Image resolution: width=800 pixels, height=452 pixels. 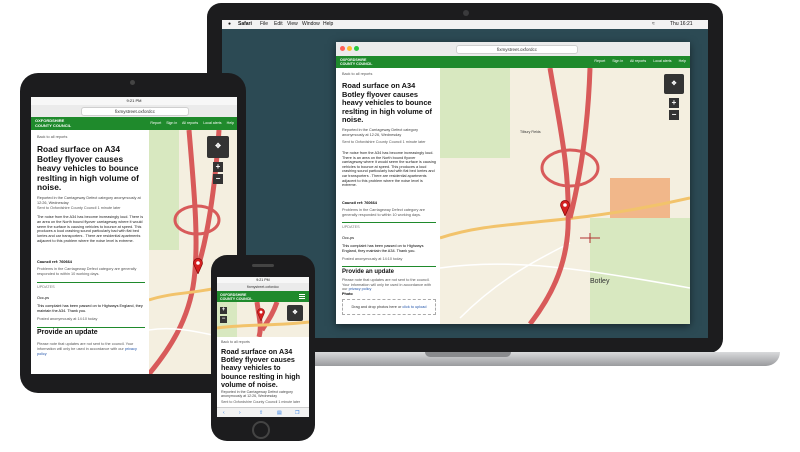 I want to click on share-icon: ⇧, so click(x=261, y=412).